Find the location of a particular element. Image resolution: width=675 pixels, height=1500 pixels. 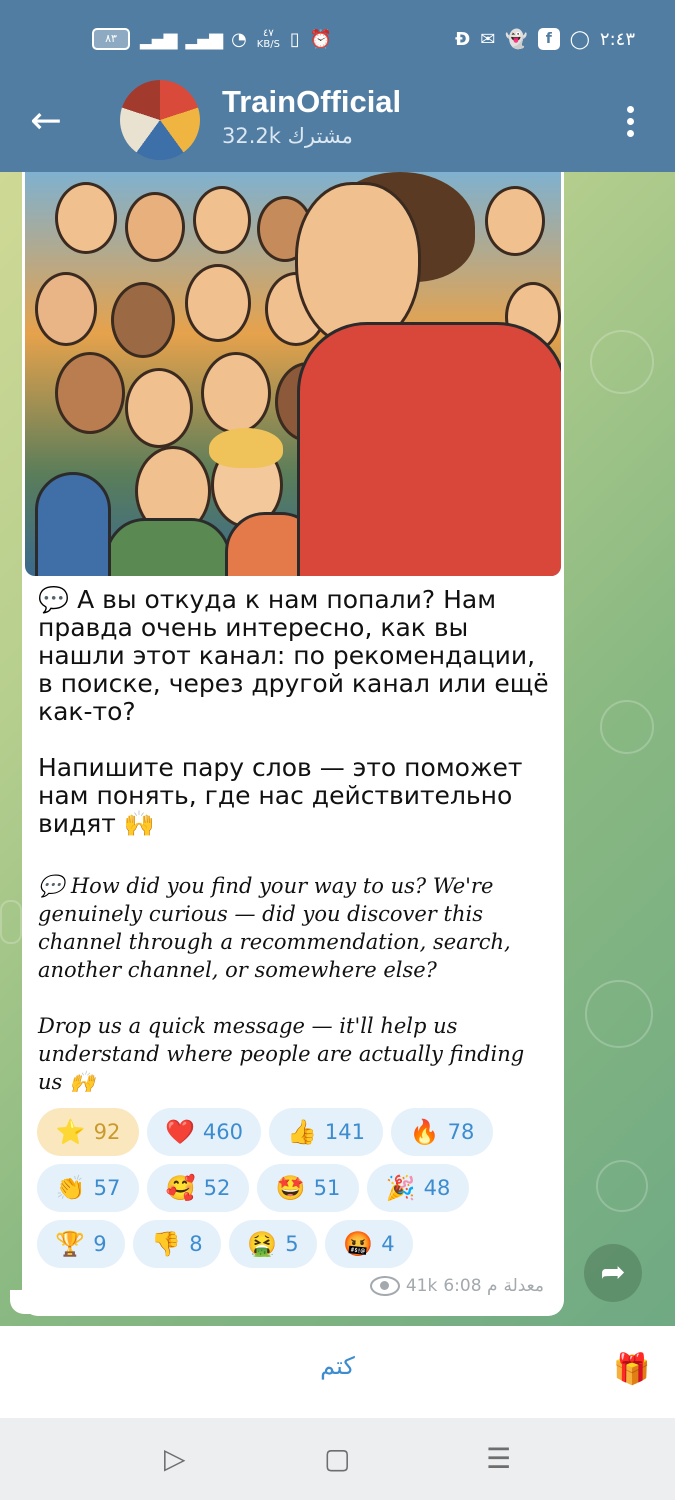

vibrate-icon: ▯ is located at coordinates (294, 39).